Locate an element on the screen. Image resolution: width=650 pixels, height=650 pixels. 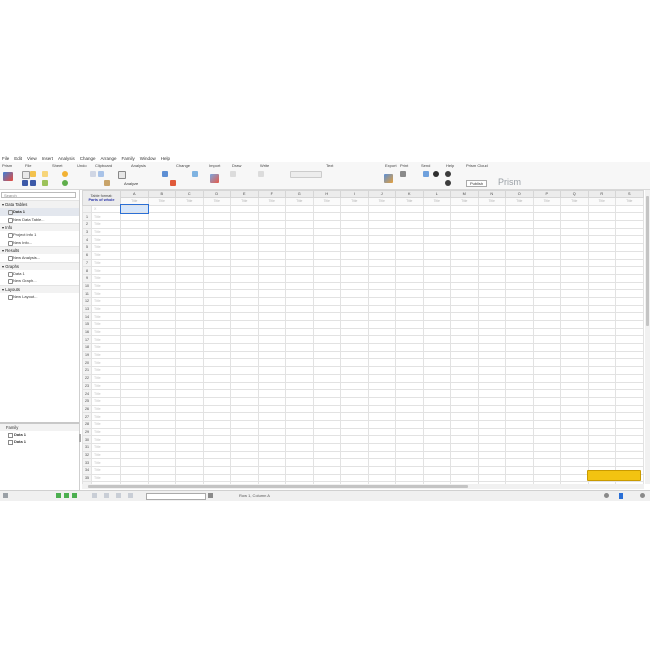
draw-icon is located at coordinates (233, 174).